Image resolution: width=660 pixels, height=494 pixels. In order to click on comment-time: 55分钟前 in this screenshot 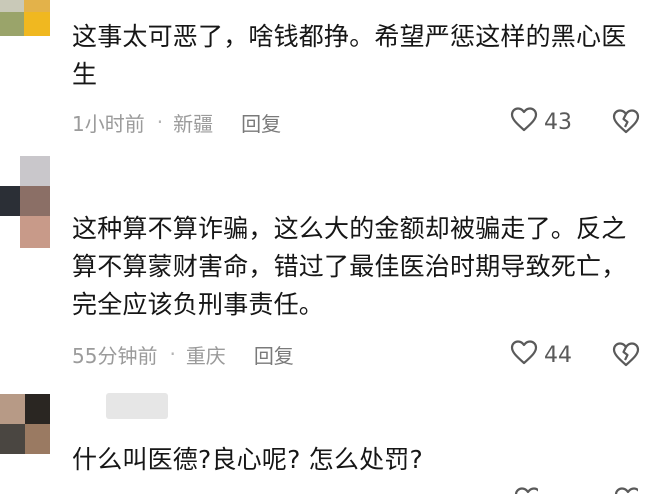, I will do `click(115, 355)`.